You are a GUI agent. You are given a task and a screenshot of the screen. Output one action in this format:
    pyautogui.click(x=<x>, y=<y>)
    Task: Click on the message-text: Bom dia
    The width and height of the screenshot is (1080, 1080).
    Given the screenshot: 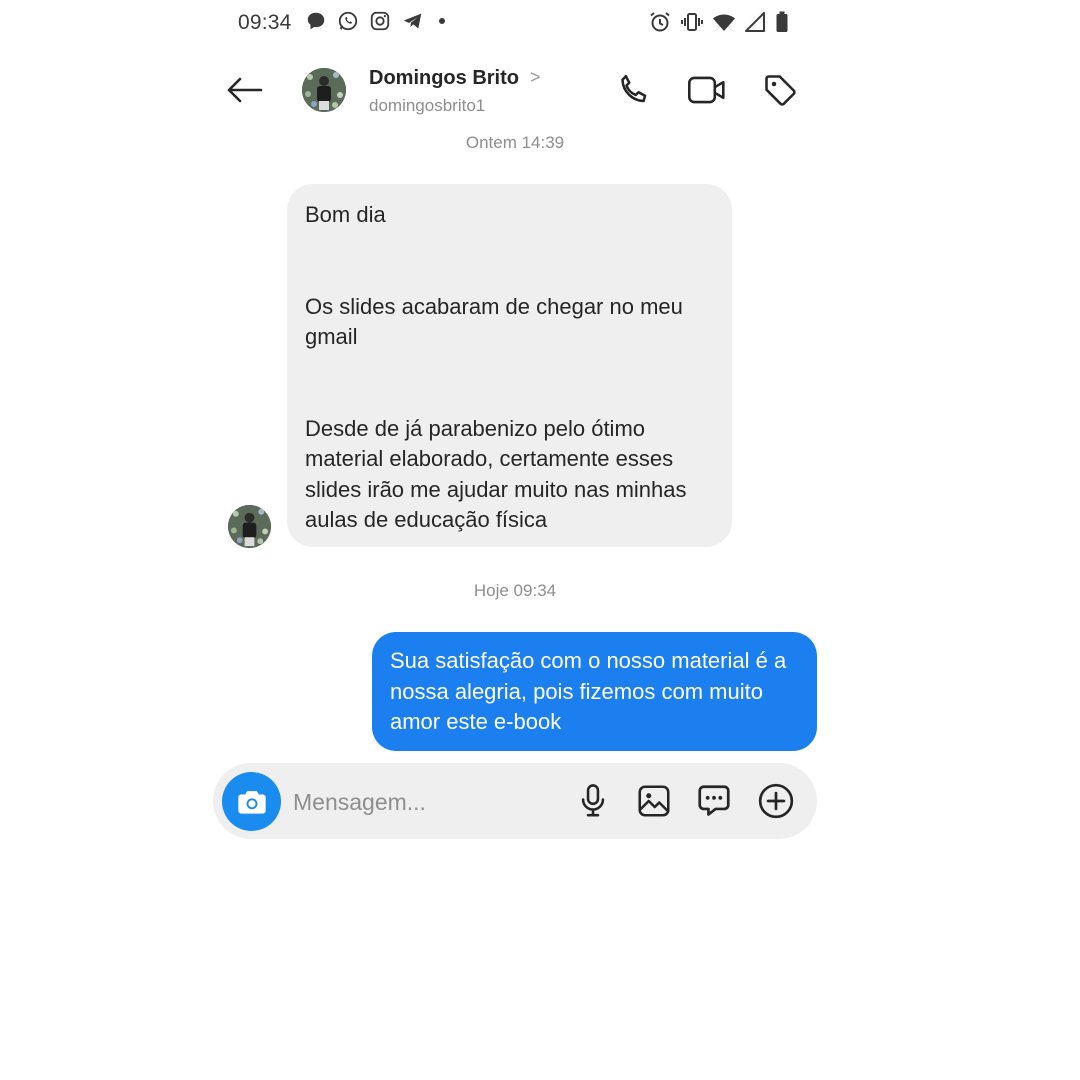 What is the action you would take?
    pyautogui.click(x=345, y=214)
    